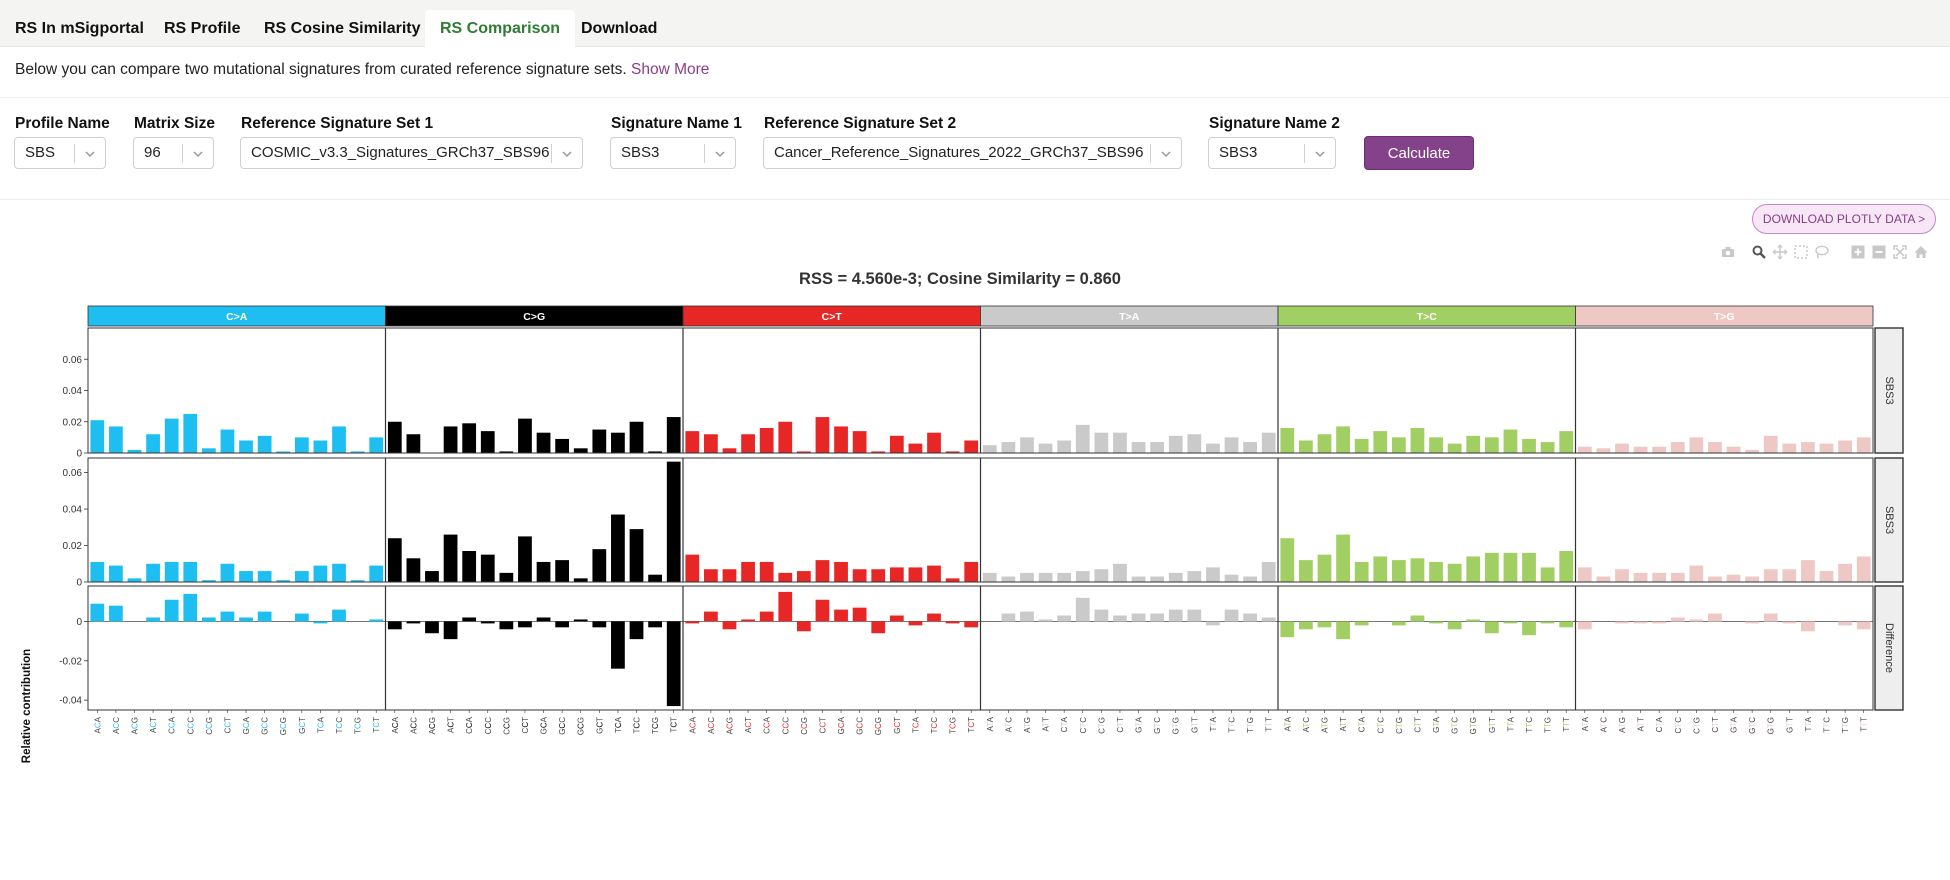 Image resolution: width=1950 pixels, height=880 pixels. I want to click on calculate-button: Calculate, so click(1419, 153).